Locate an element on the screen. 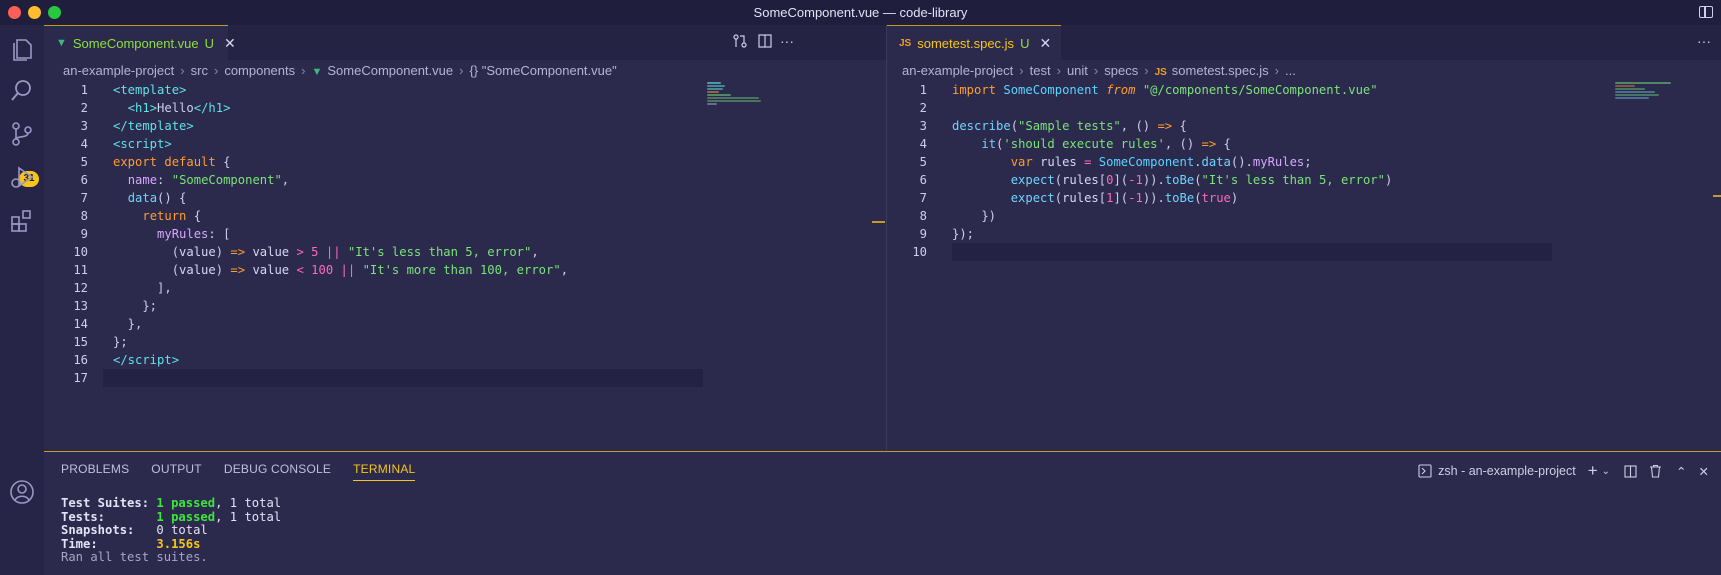  tests-pass: 1 passed is located at coordinates (186, 516).